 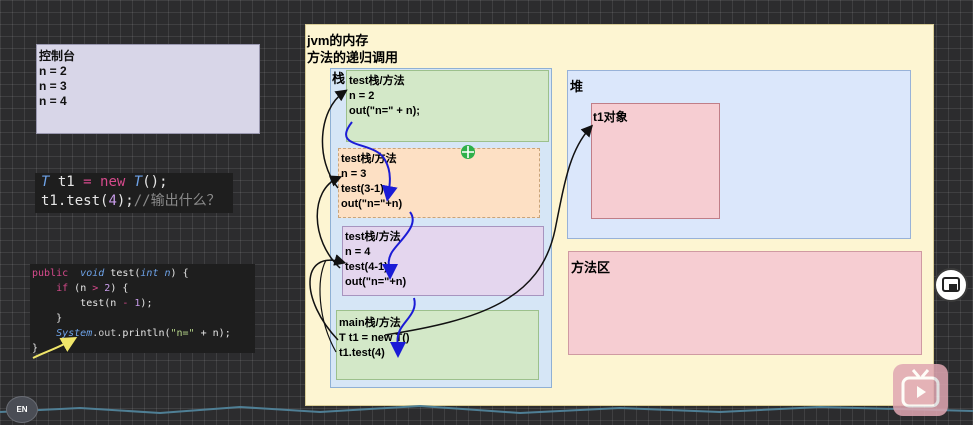 What do you see at coordinates (489, 230) in the screenshot?
I see `reference-arrow` at bounding box center [489, 230].